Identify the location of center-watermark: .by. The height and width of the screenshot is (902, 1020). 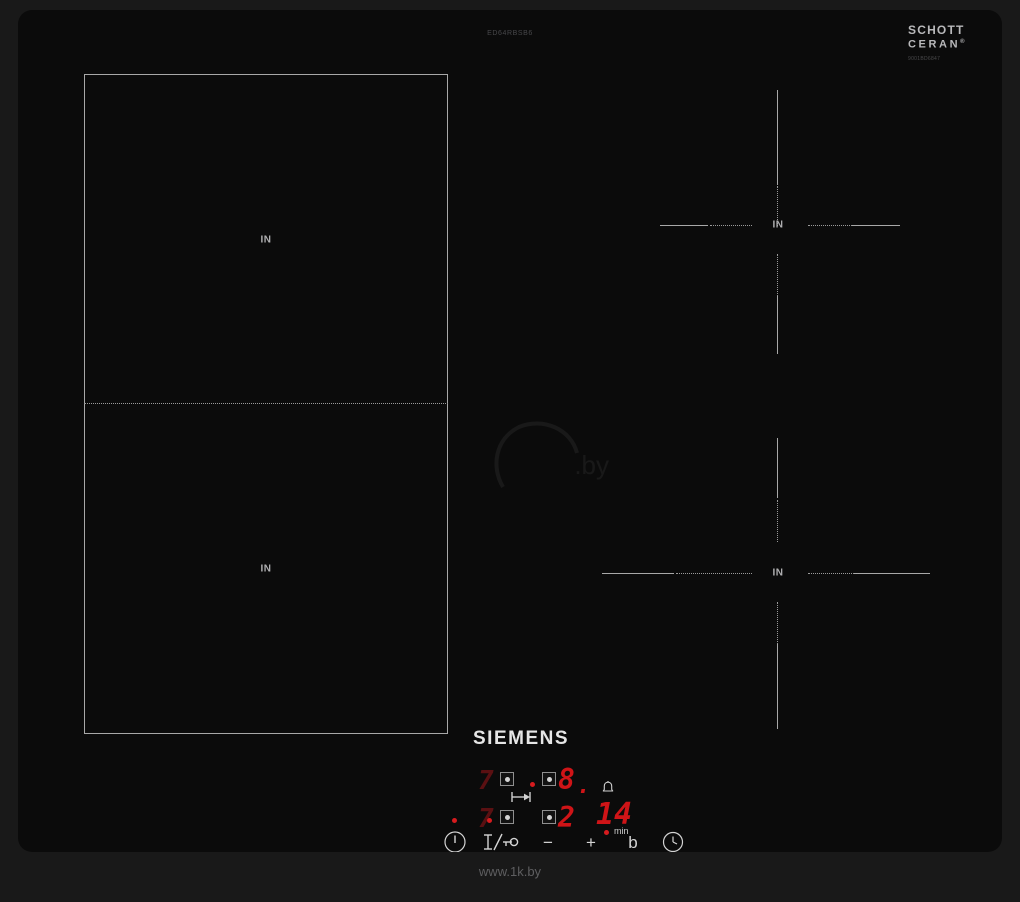
(543, 455).